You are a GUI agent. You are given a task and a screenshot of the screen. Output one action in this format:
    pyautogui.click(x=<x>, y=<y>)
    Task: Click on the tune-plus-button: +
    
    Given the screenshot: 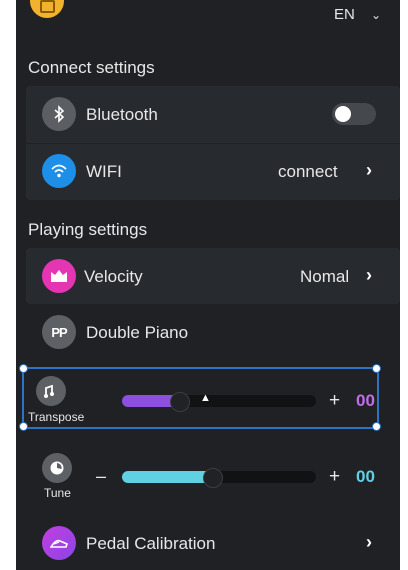 What is the action you would take?
    pyautogui.click(x=334, y=477)
    